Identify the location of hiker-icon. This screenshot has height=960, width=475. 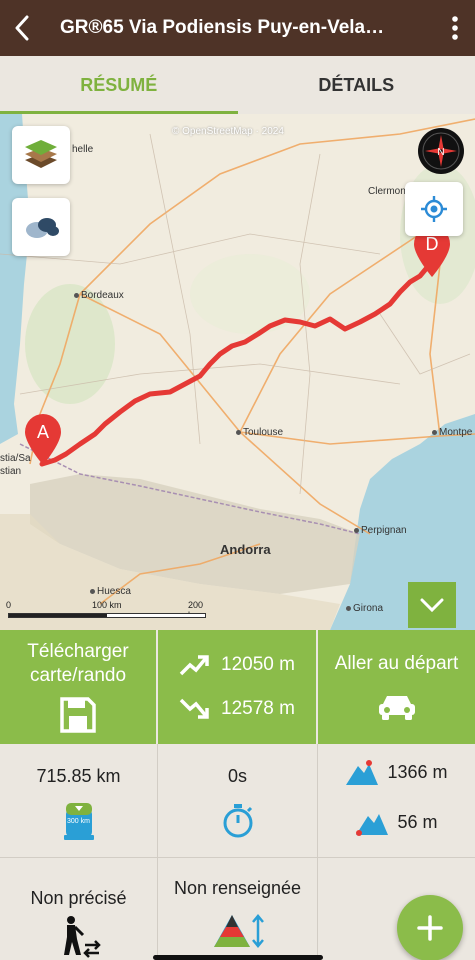
(82, 937).